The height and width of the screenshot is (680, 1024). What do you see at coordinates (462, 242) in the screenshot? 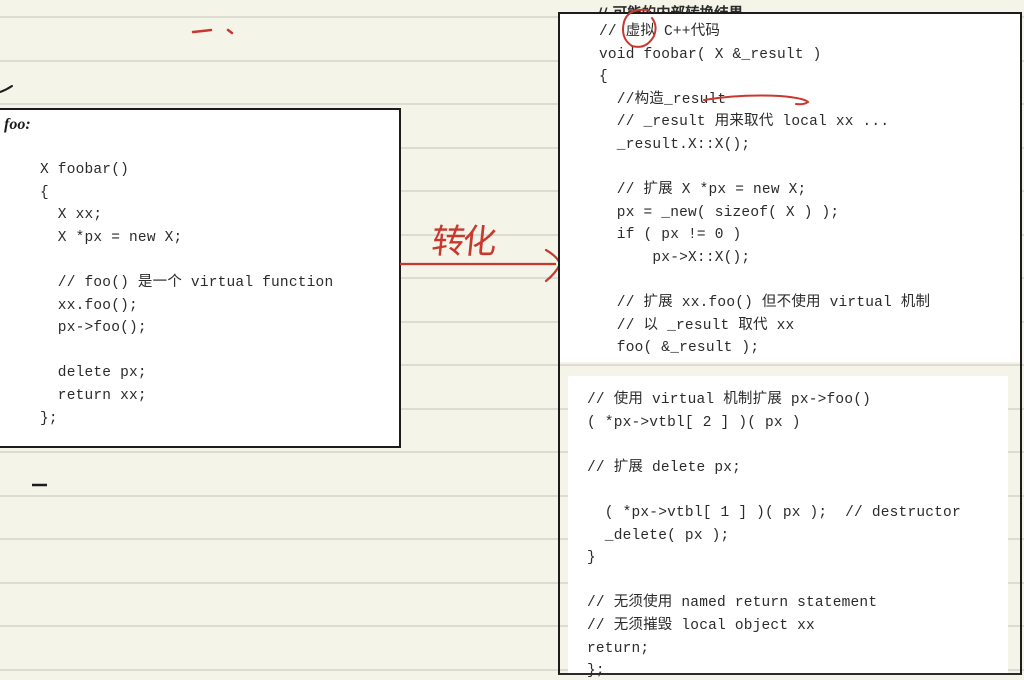
I see `handwritten-note: 转化` at bounding box center [462, 242].